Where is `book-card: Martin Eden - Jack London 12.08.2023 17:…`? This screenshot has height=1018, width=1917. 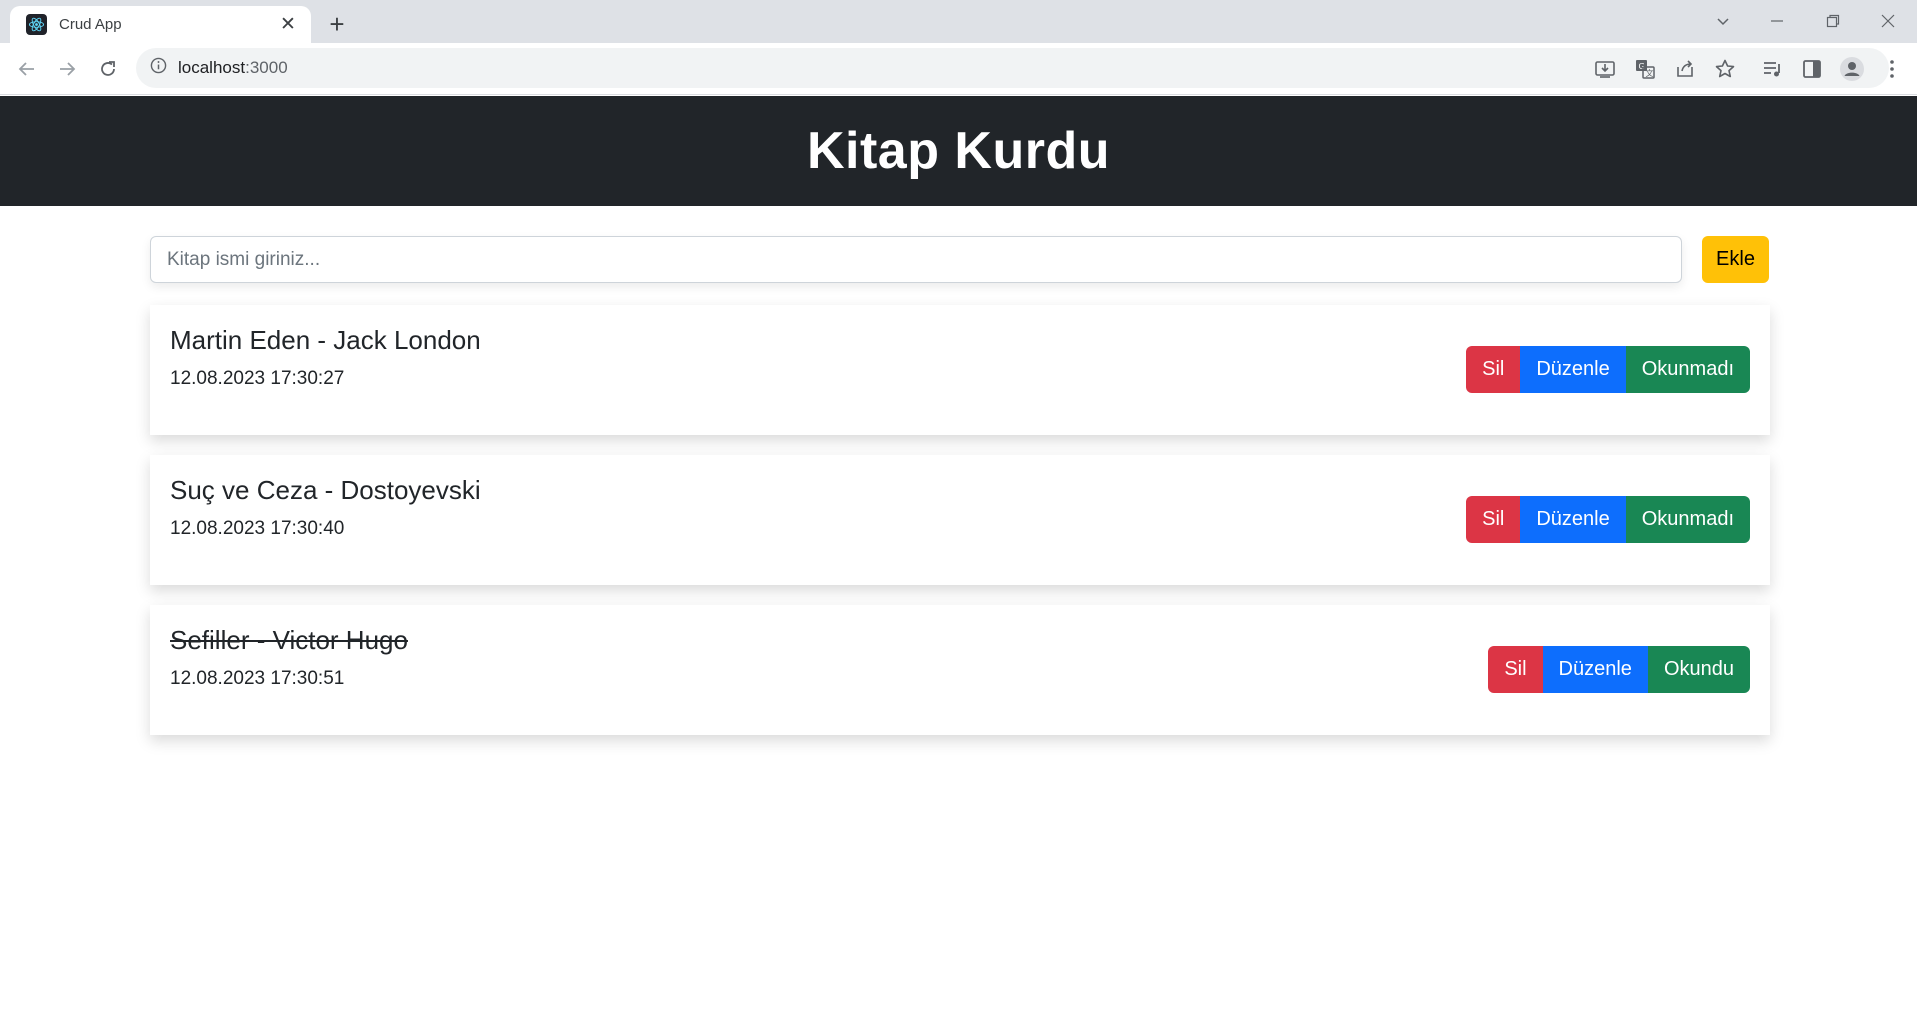 book-card: Martin Eden - Jack London 12.08.2023 17:… is located at coordinates (960, 370).